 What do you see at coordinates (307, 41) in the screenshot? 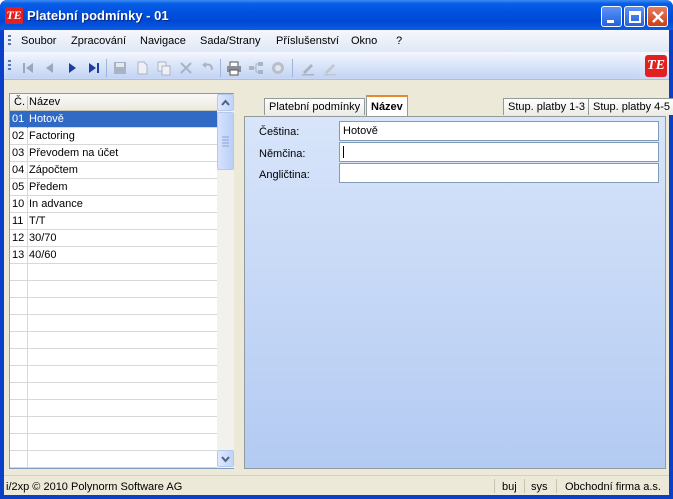
I see `menu-prislusenstvi: Příslušenství` at bounding box center [307, 41].